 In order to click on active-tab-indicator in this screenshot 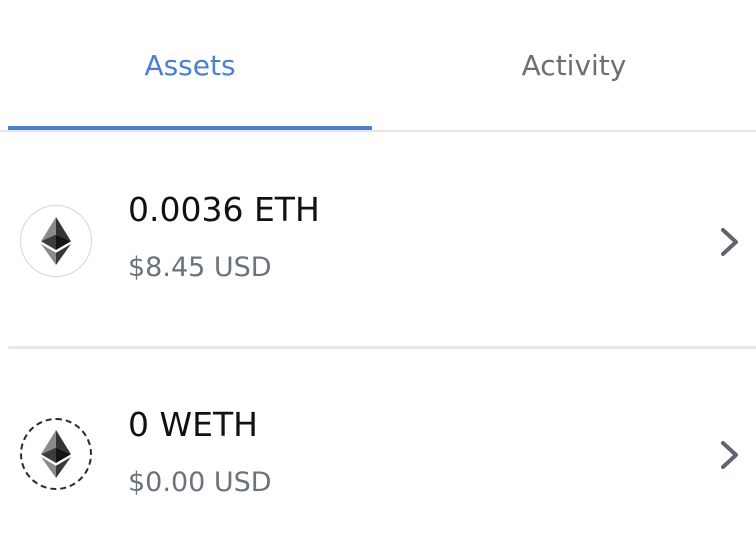, I will do `click(190, 128)`.